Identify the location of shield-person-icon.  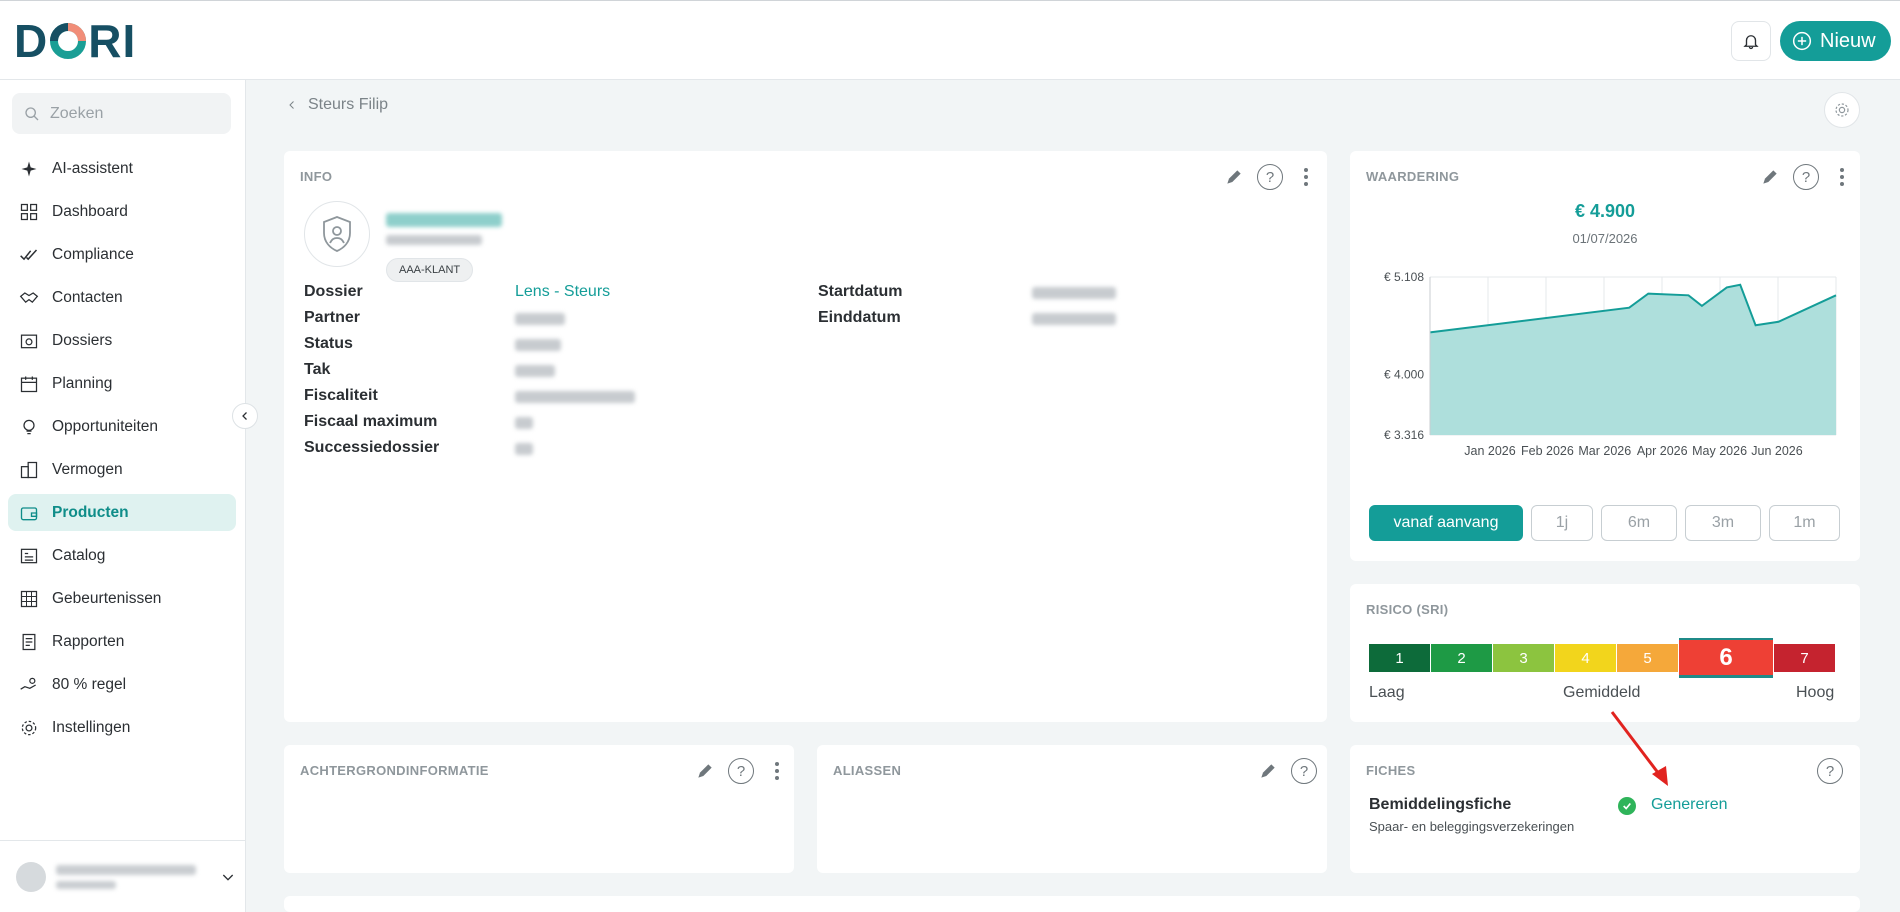
(337, 234).